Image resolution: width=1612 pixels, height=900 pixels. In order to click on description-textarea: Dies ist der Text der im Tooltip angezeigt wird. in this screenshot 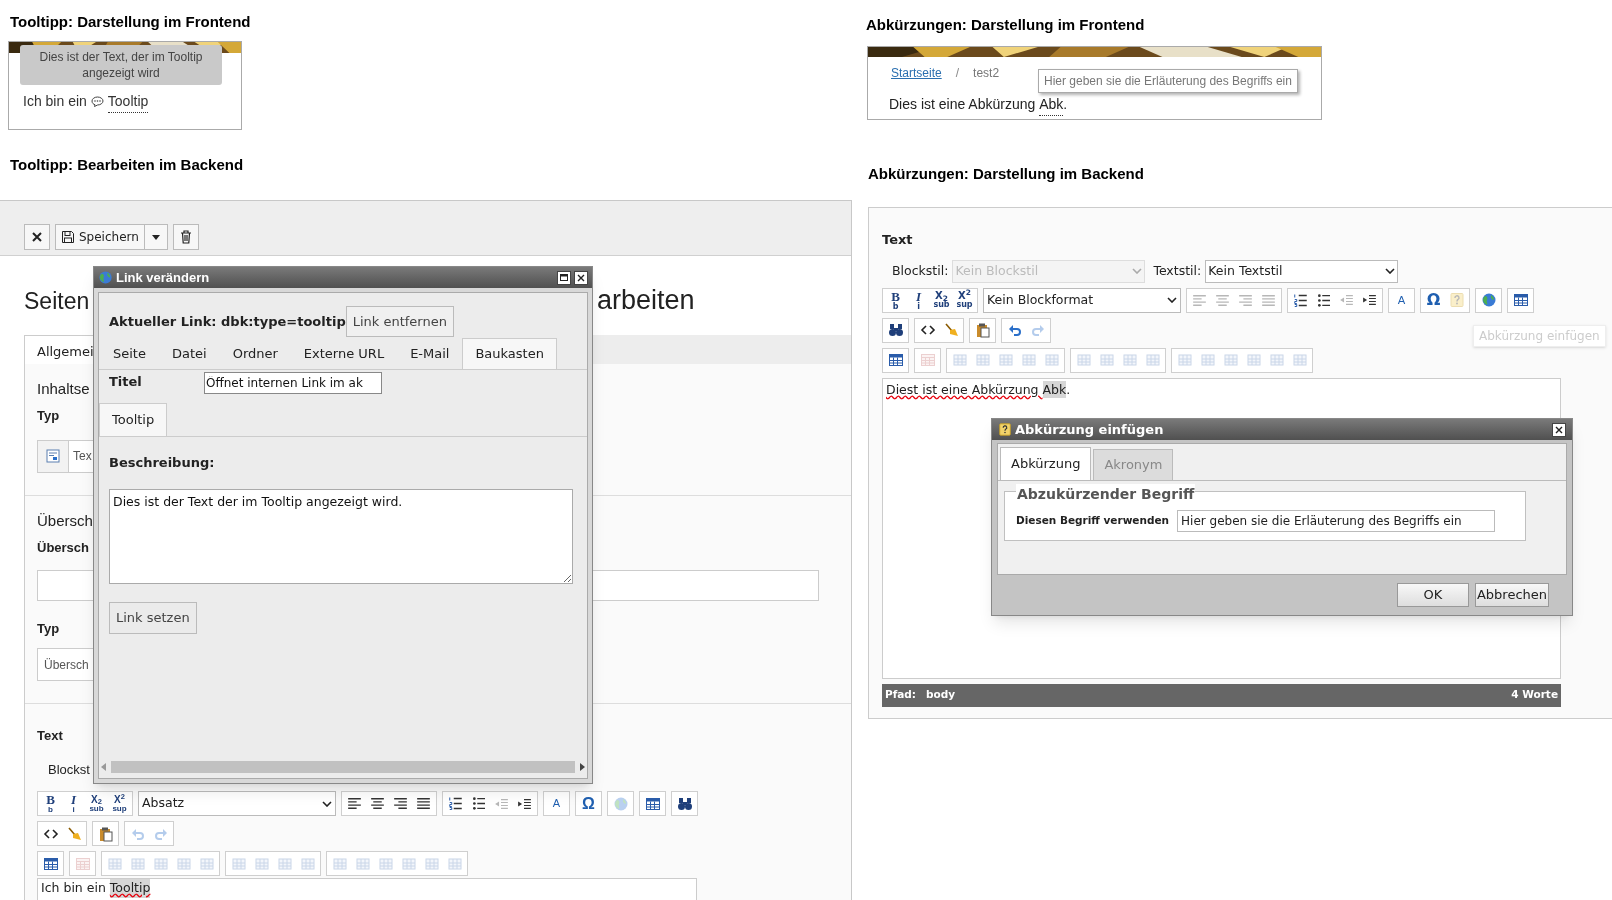, I will do `click(341, 536)`.